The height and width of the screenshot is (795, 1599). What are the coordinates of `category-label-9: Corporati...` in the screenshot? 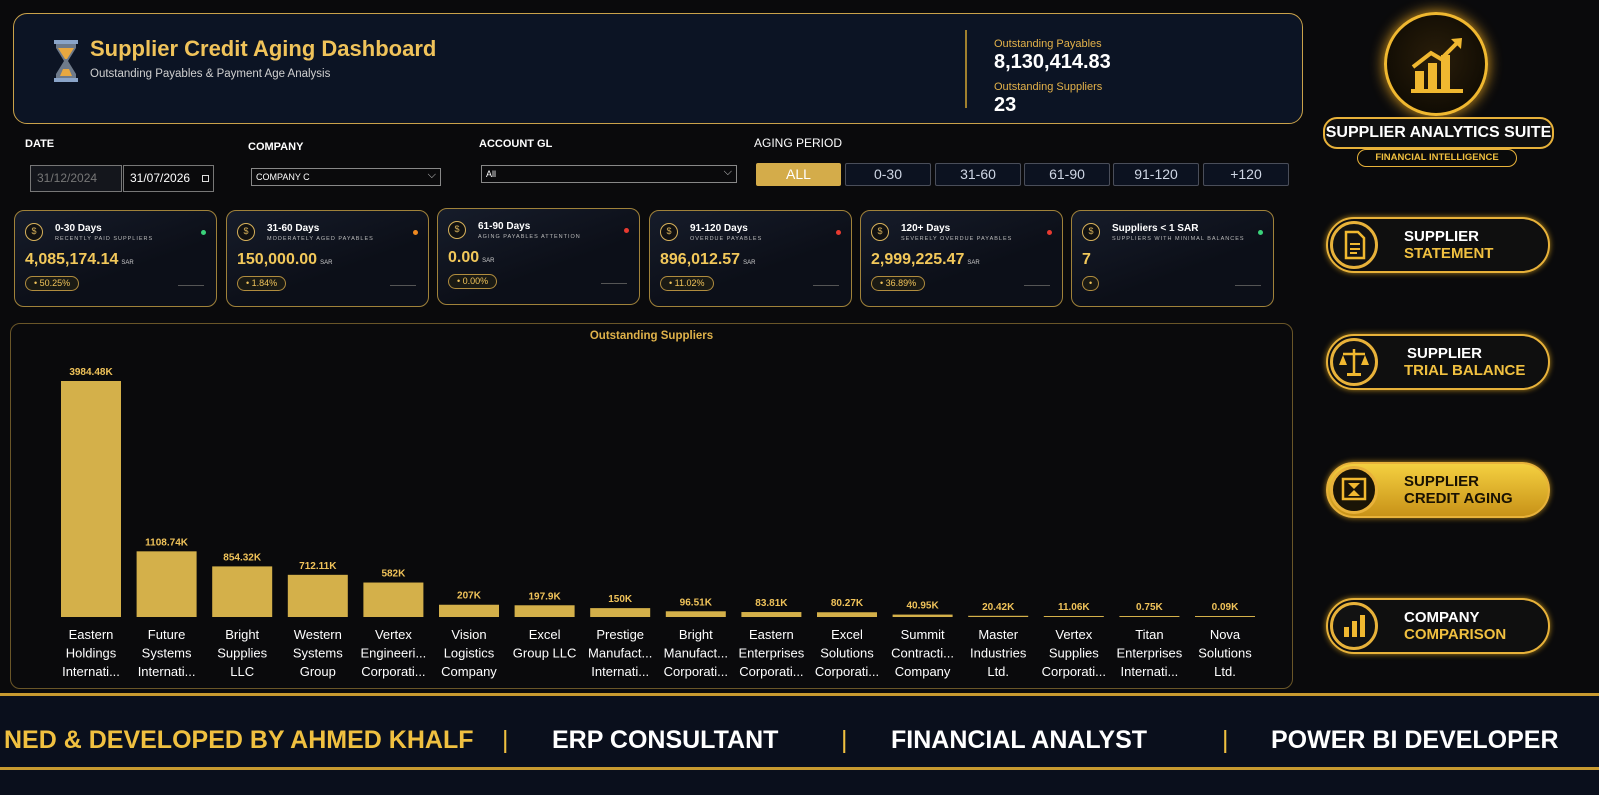 It's located at (771, 671).